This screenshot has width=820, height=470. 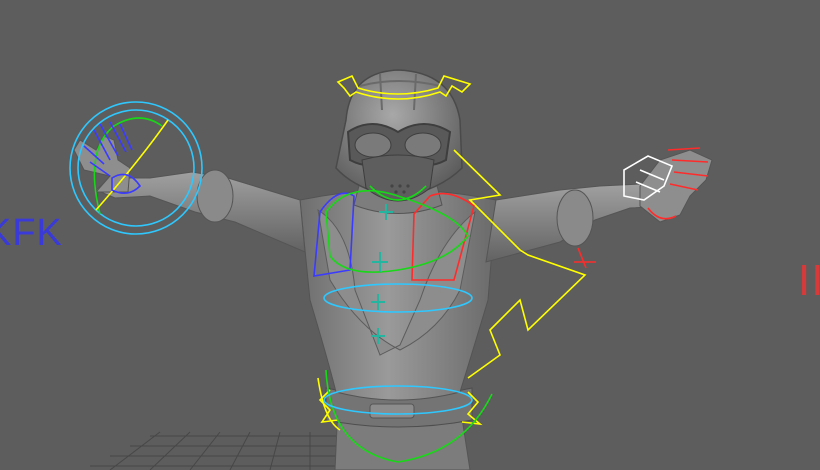 I want to click on ground-grid, so click(x=225, y=450).